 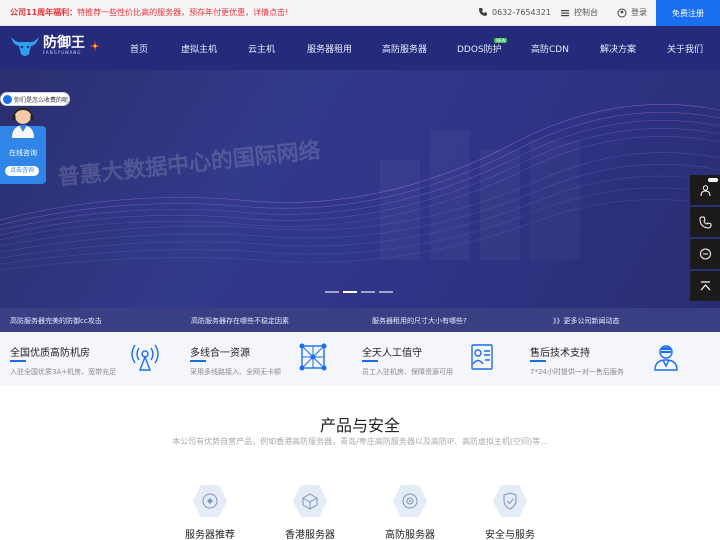 What do you see at coordinates (410, 501) in the screenshot?
I see `target-icon` at bounding box center [410, 501].